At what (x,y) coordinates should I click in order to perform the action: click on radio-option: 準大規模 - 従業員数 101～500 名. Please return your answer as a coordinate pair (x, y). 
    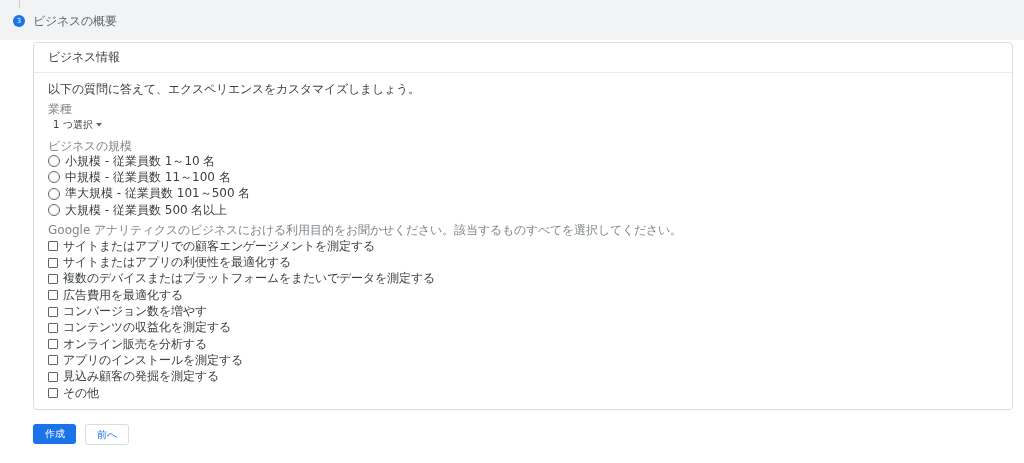
    Looking at the image, I should click on (523, 193).